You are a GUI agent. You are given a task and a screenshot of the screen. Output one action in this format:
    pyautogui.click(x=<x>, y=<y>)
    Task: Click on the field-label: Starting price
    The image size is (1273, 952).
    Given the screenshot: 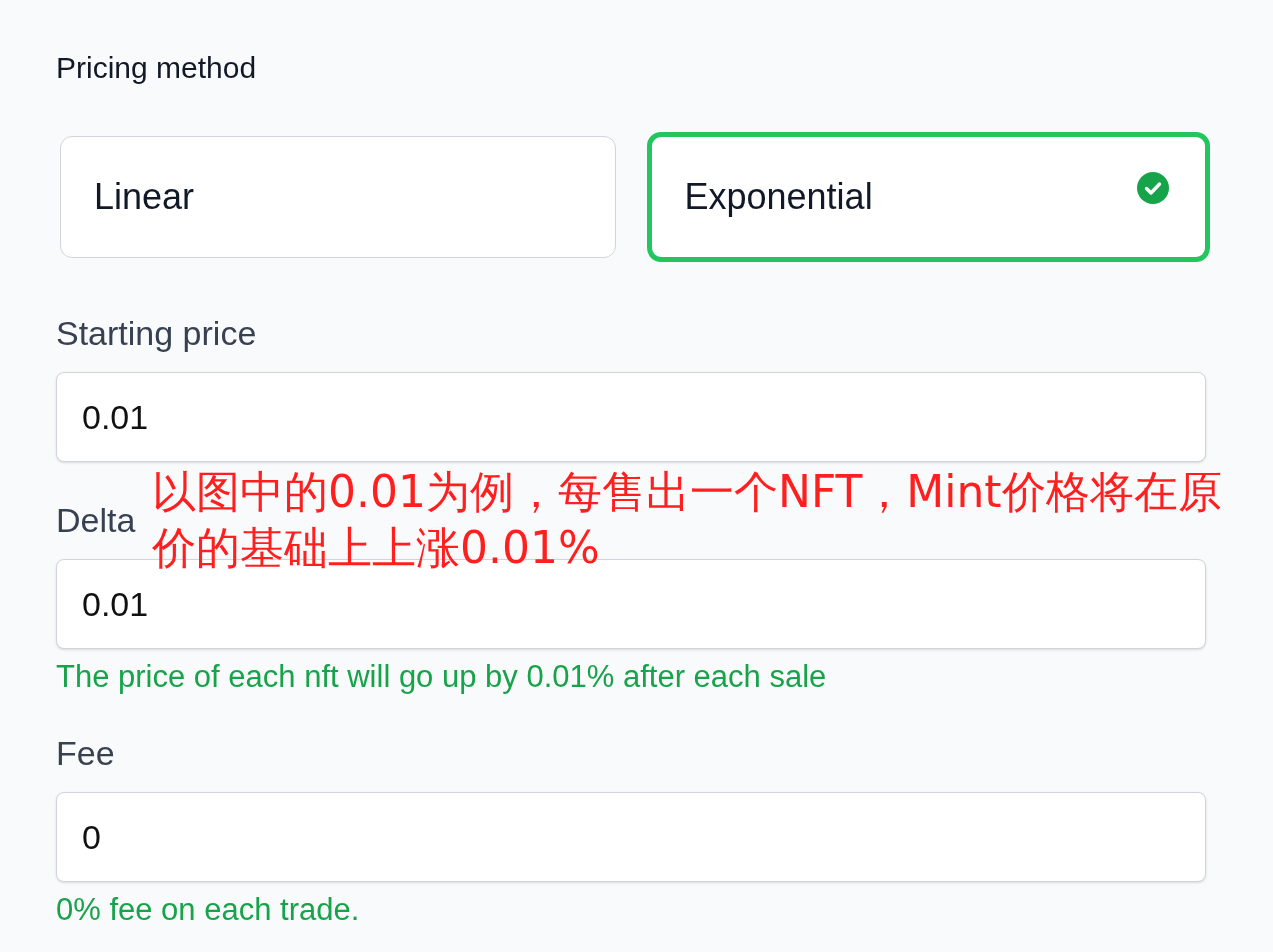 What is the action you would take?
    pyautogui.click(x=156, y=333)
    